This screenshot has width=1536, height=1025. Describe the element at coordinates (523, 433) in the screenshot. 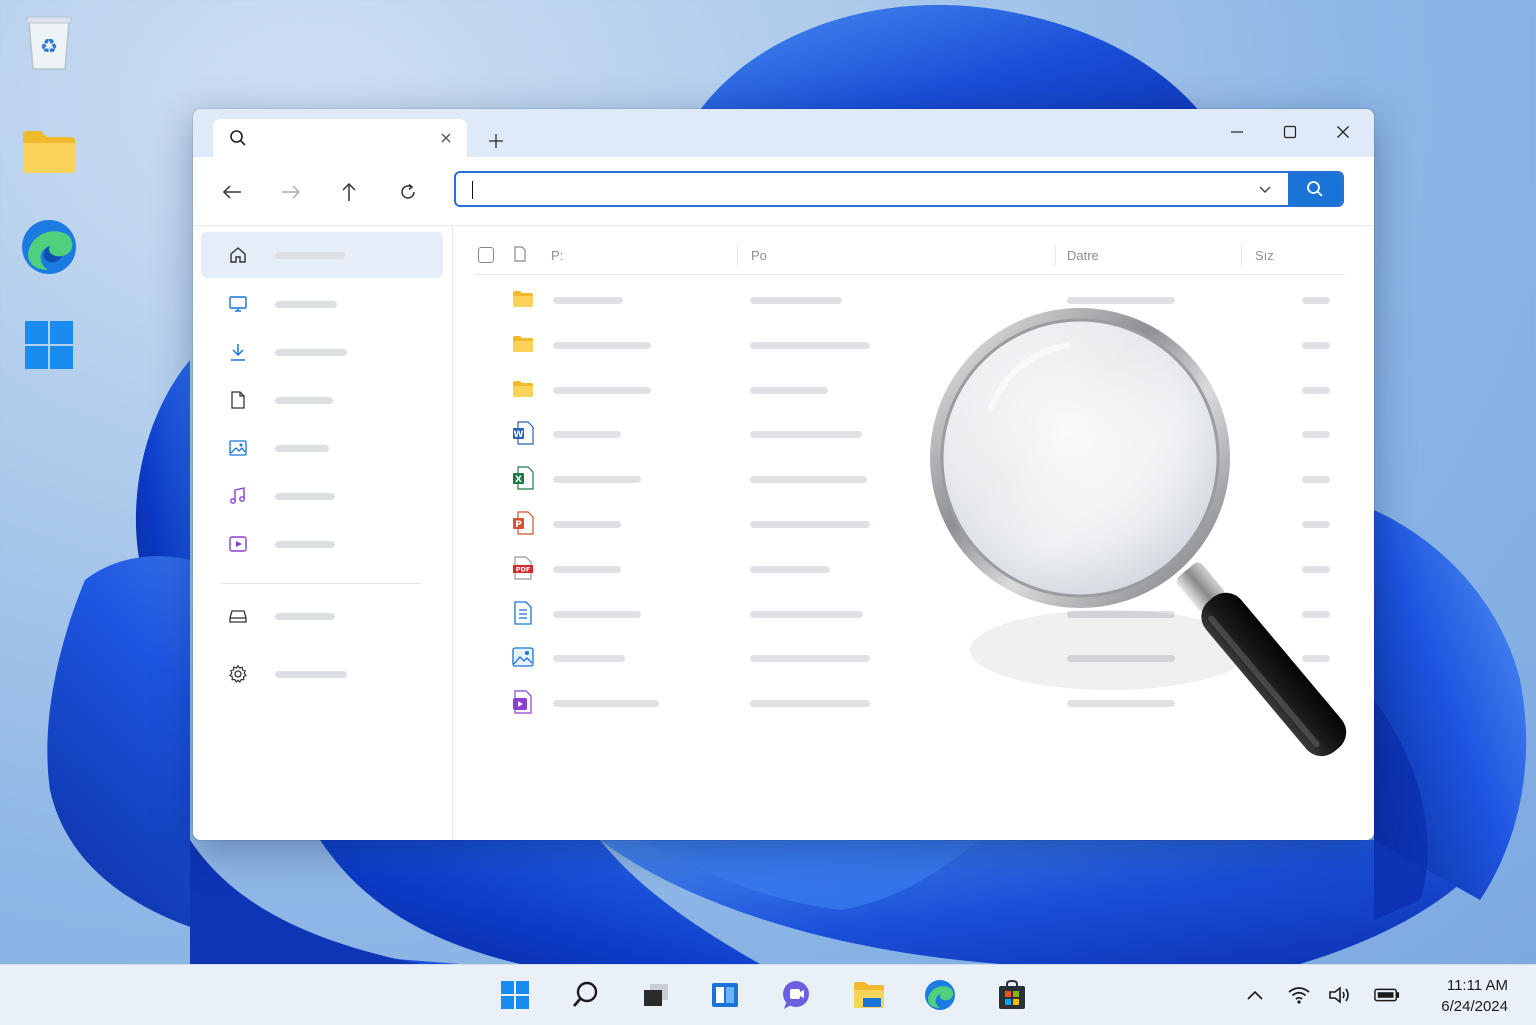

I see `word-file-icon: W` at that location.